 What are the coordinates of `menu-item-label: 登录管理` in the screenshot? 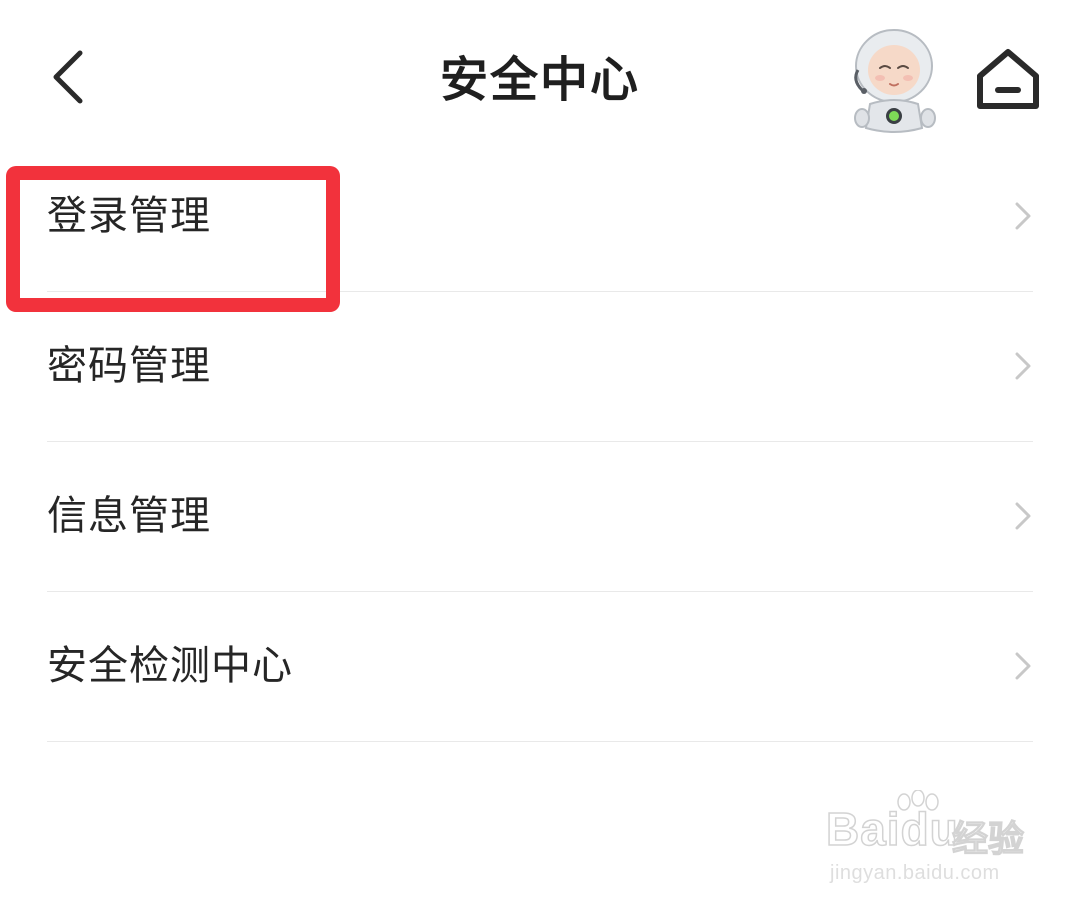 It's located at (129, 216).